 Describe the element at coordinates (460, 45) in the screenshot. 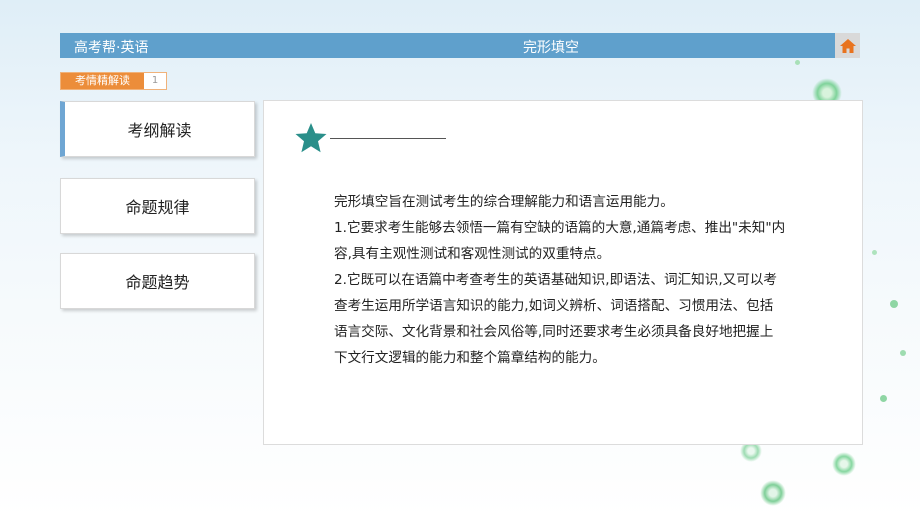

I see `header-bar: 高考帮·英语 完形填空` at that location.